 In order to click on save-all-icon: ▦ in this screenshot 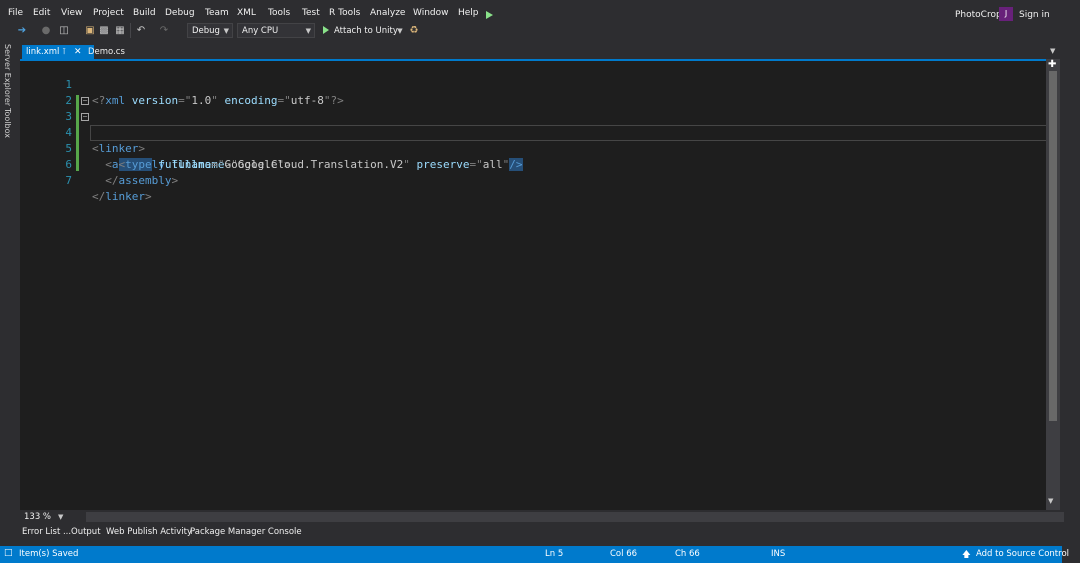, I will do `click(120, 31)`.